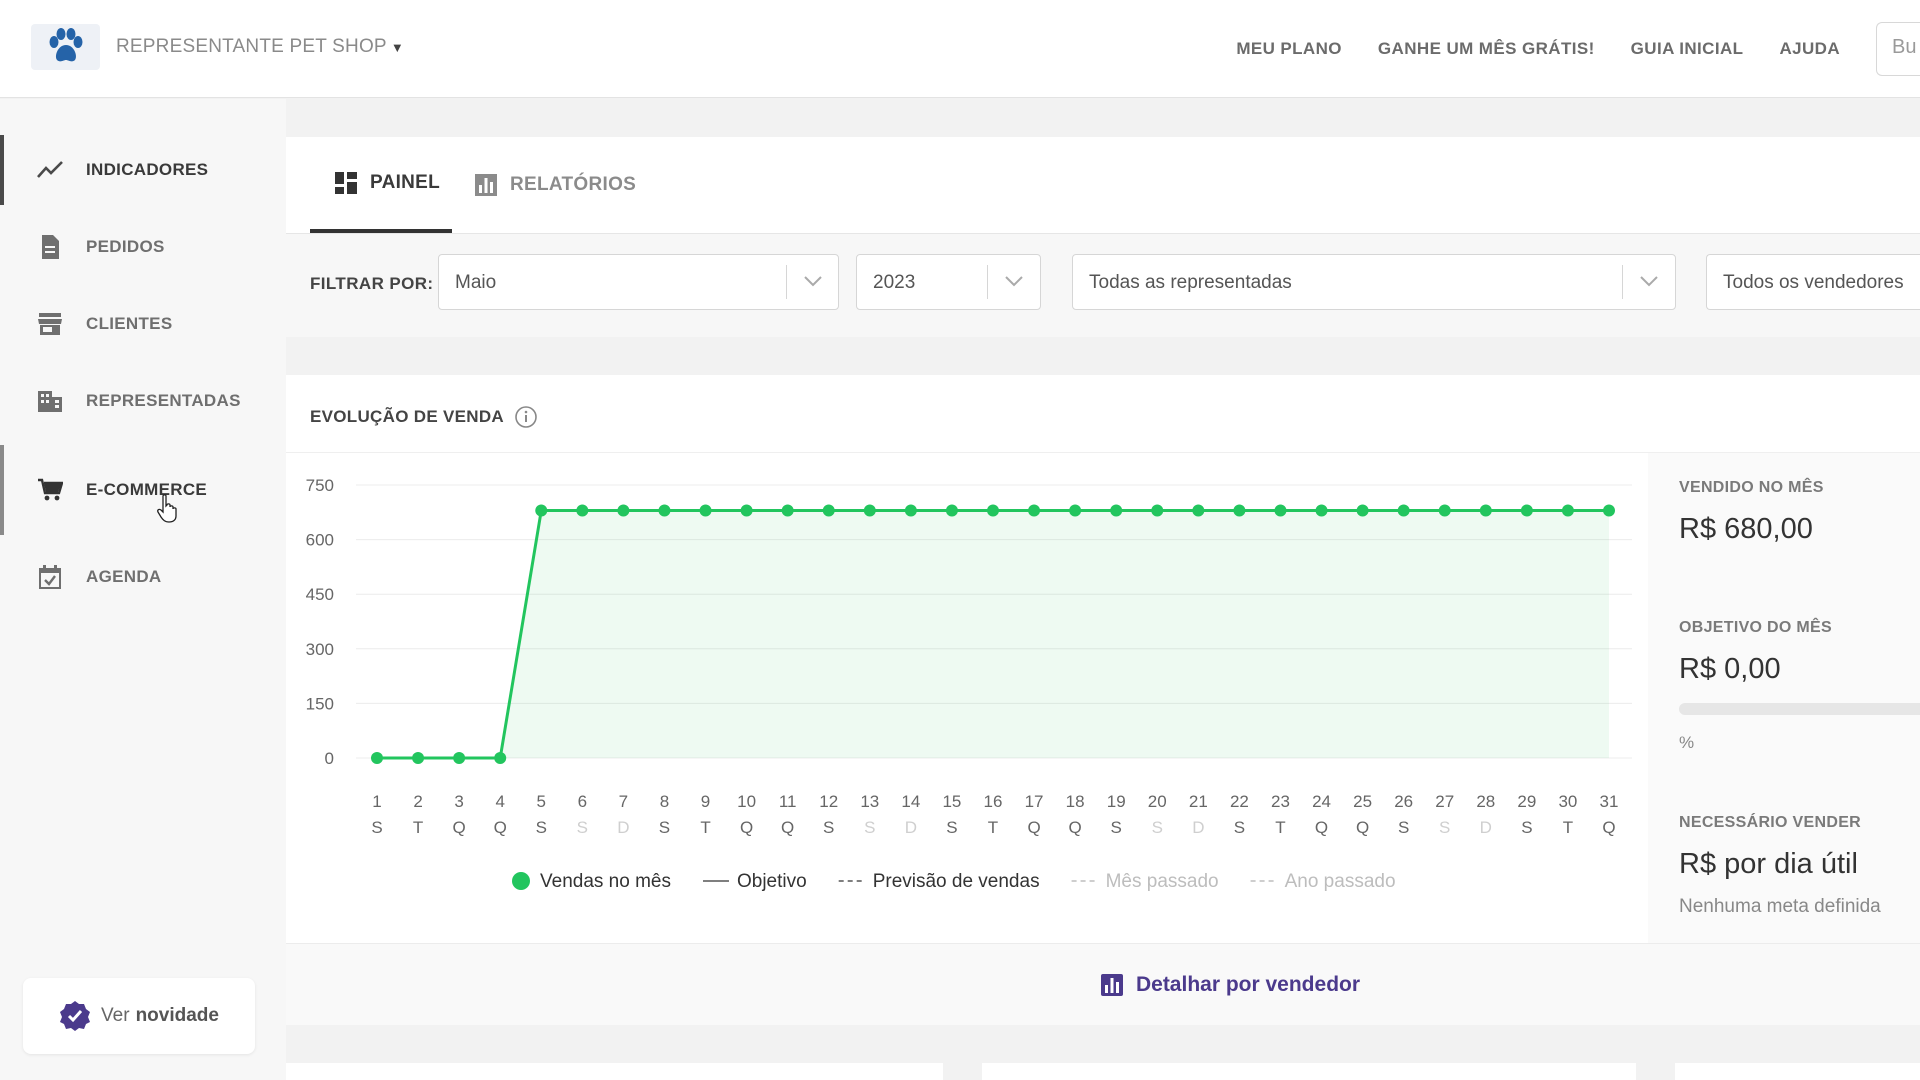 The width and height of the screenshot is (1920, 1080). I want to click on sidebar-item-agenda: AGENDA, so click(143, 577).